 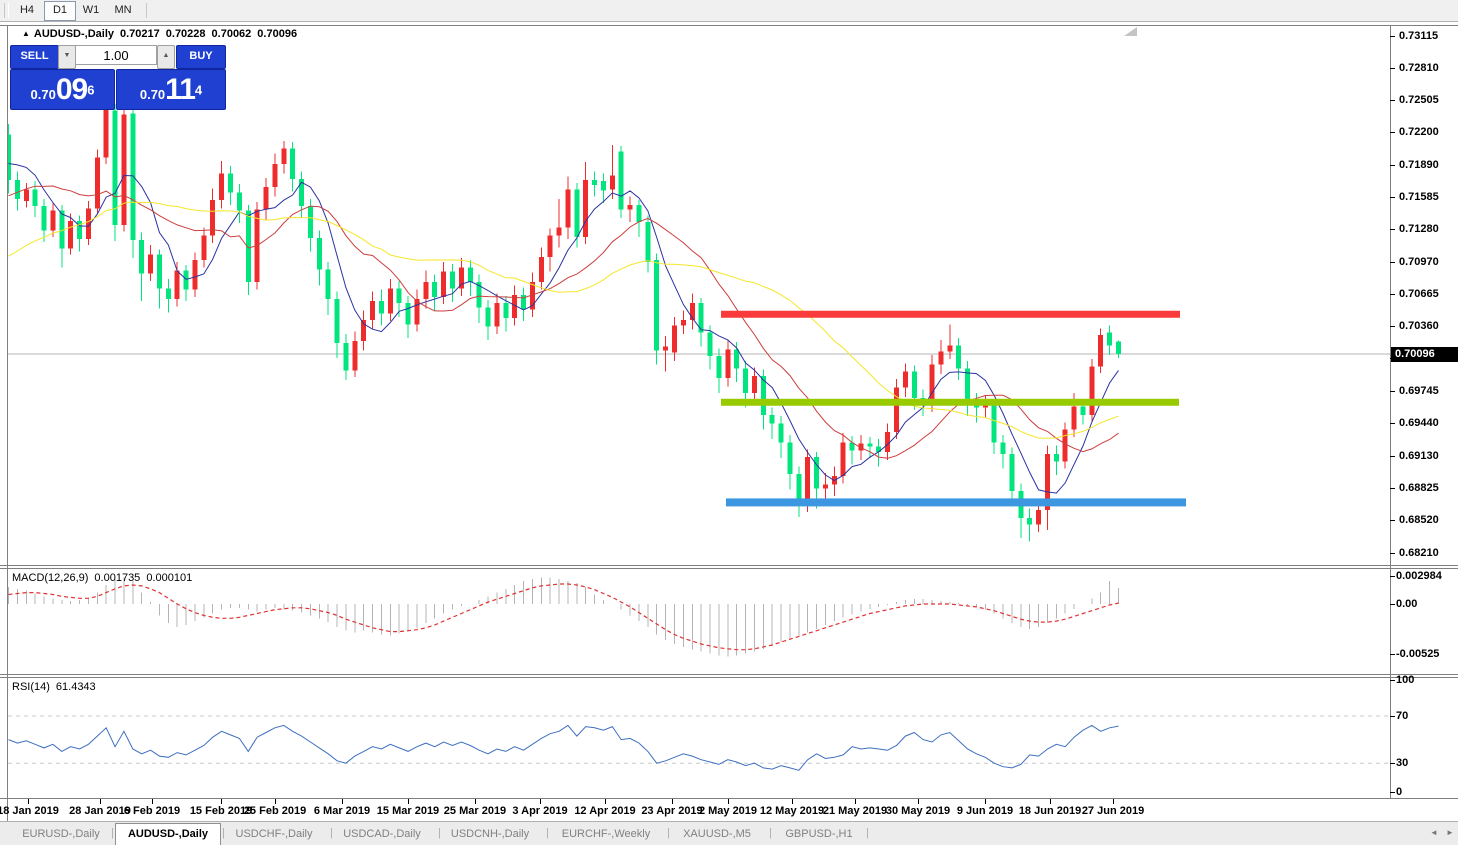 What do you see at coordinates (950, 402) in the screenshot?
I see `mid-band` at bounding box center [950, 402].